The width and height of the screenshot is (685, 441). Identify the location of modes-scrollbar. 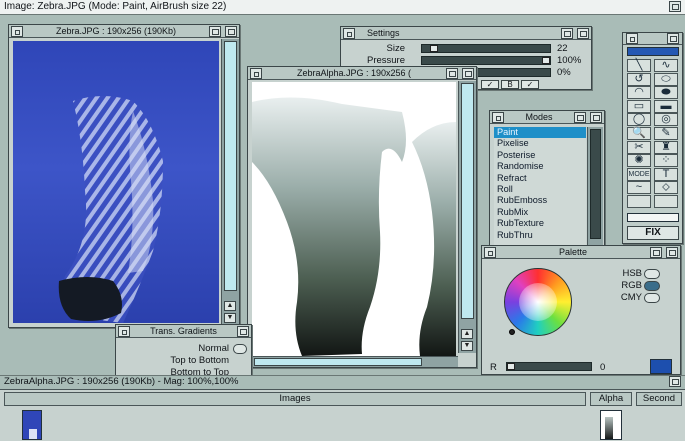
(595, 186).